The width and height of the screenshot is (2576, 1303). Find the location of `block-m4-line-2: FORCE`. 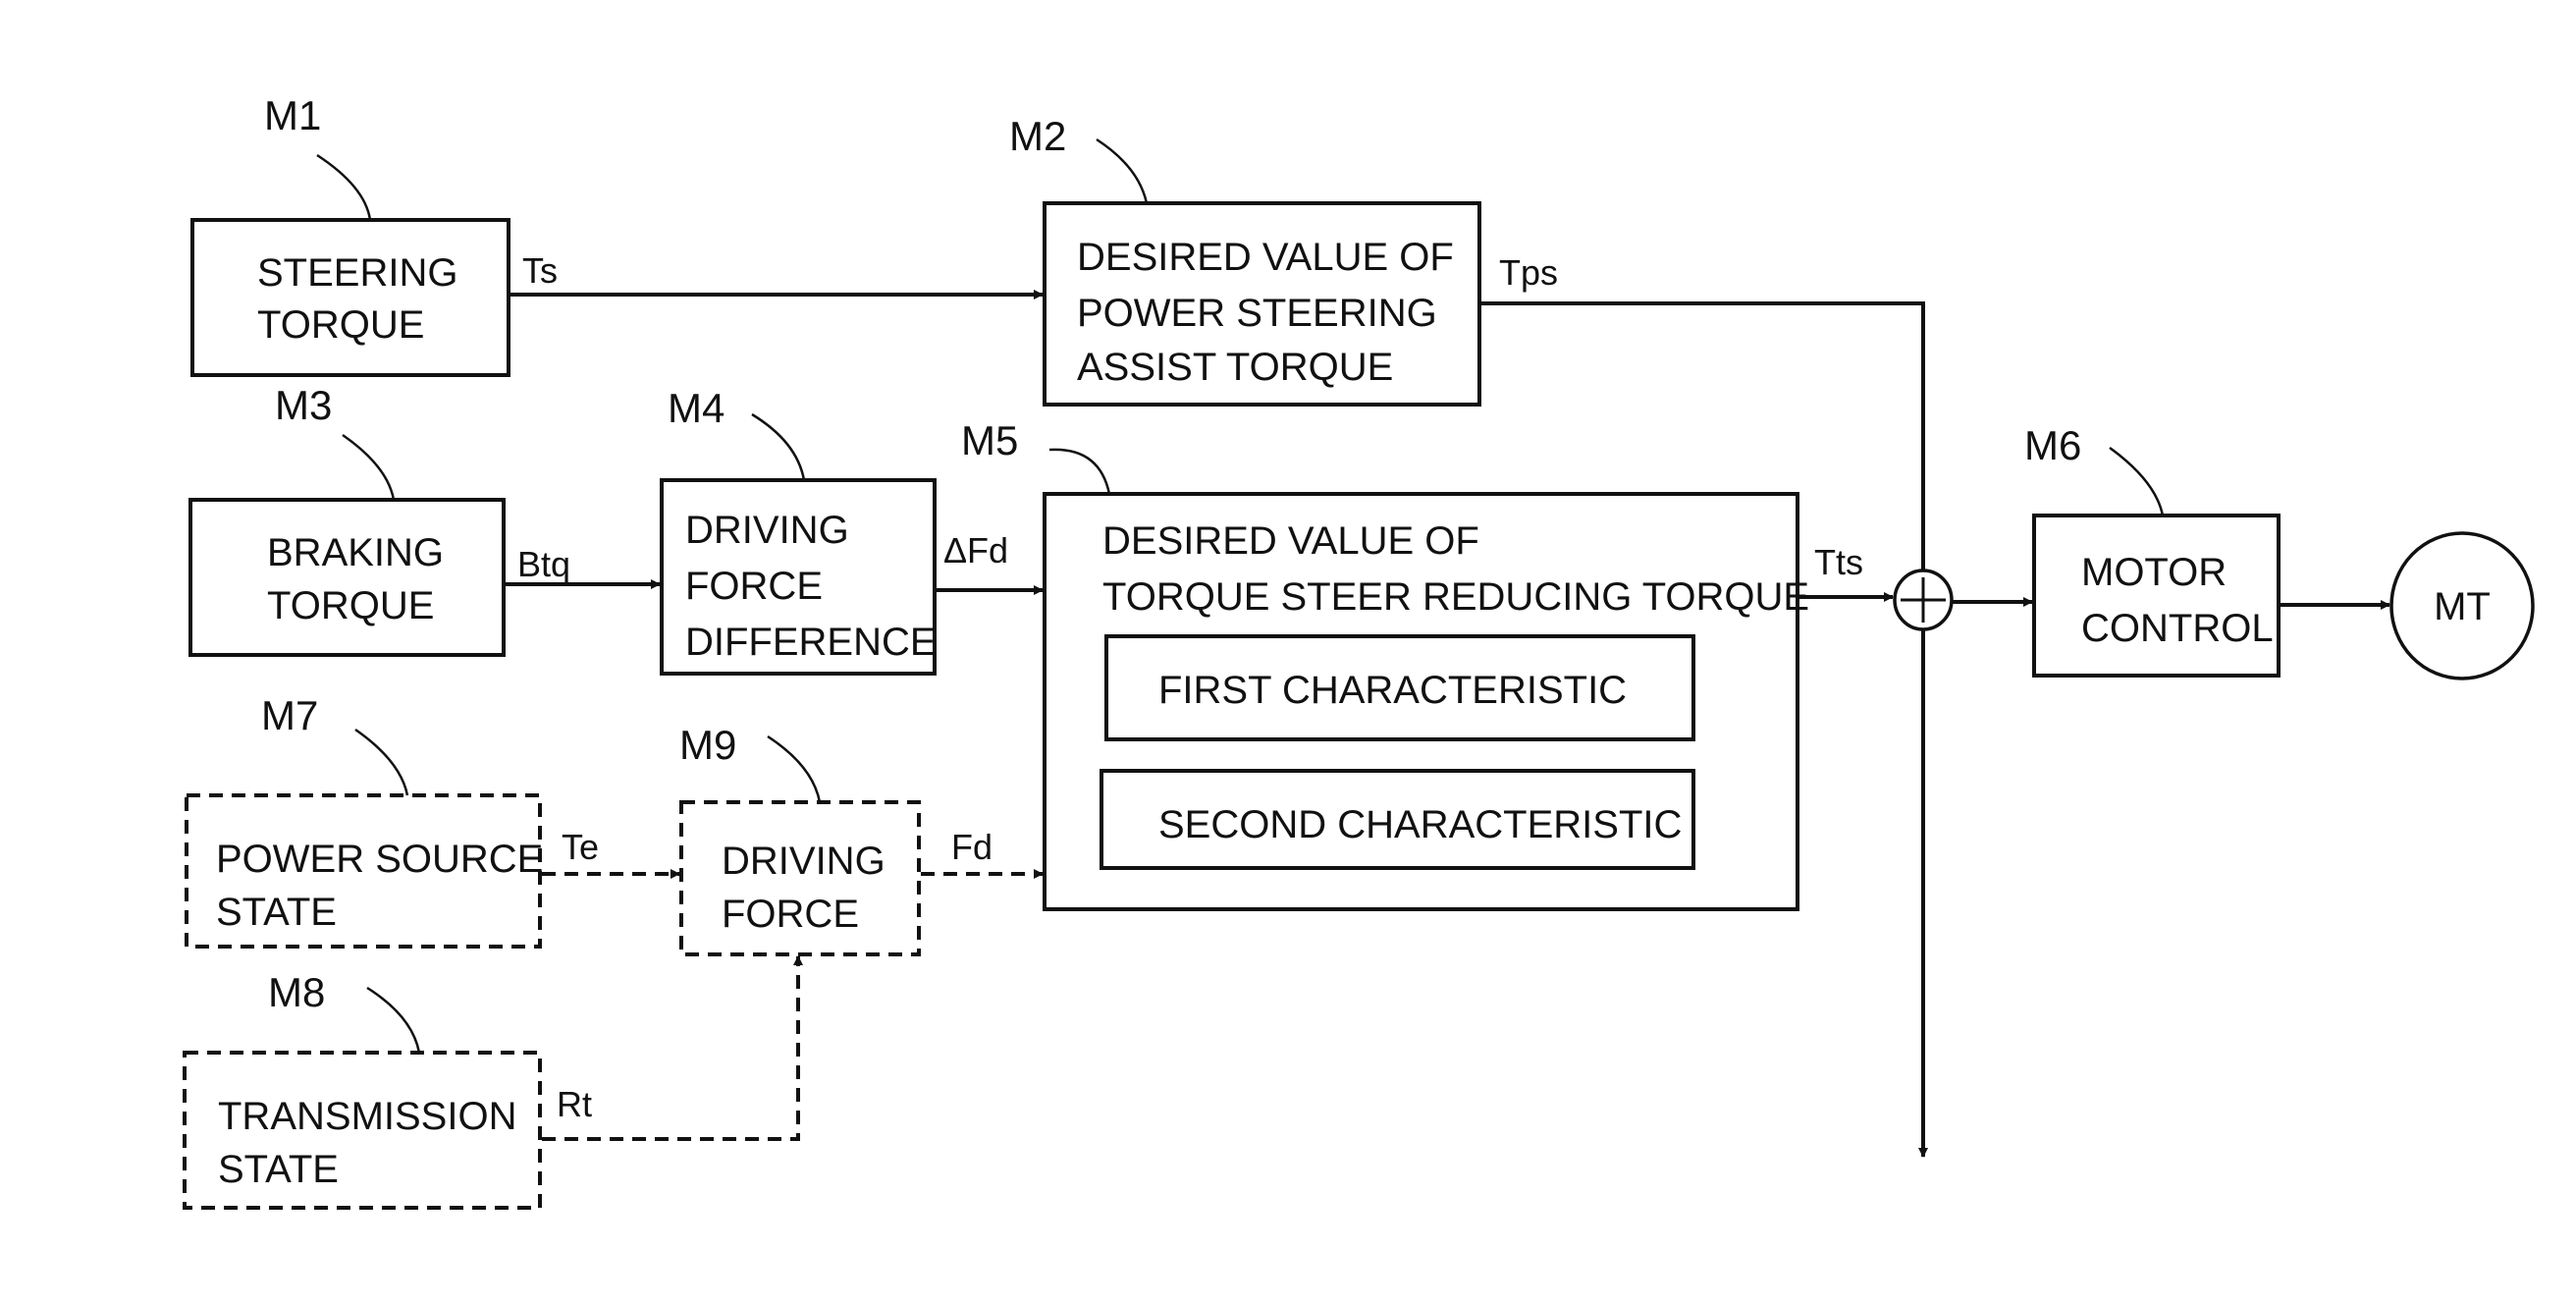

block-m4-line-2: FORCE is located at coordinates (754, 586).